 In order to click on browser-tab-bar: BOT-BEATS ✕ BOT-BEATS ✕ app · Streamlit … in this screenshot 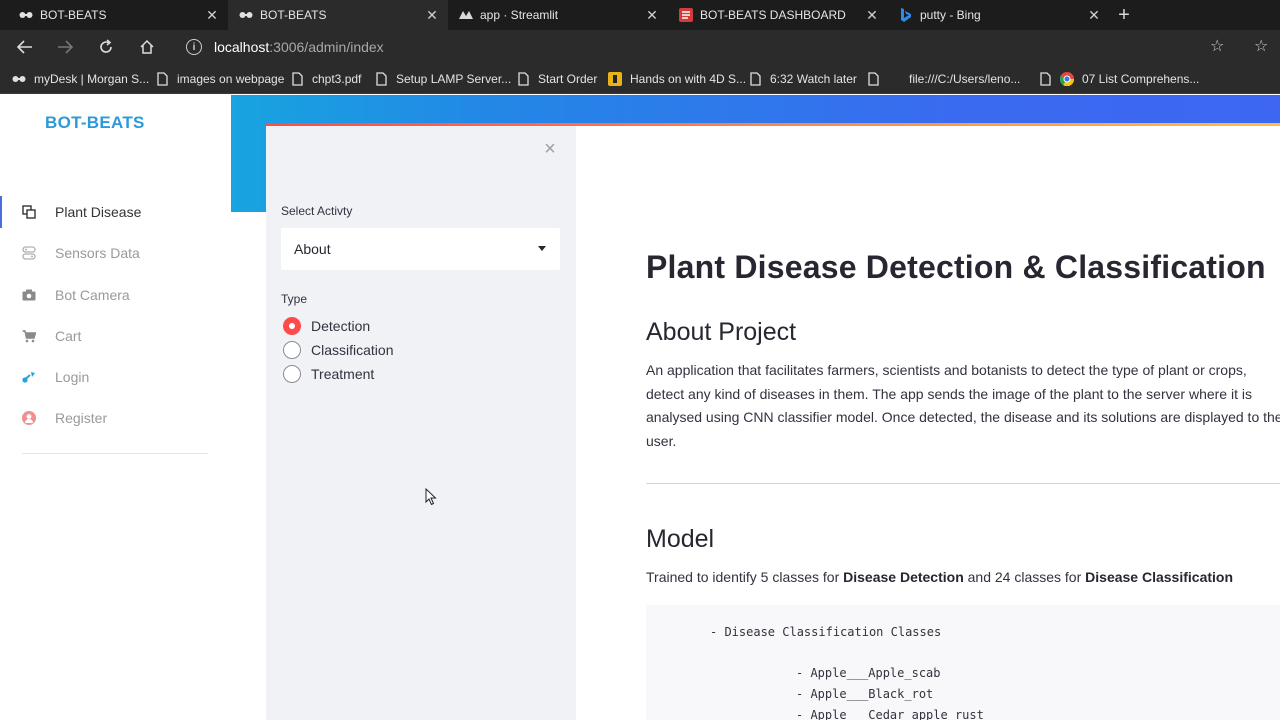, I will do `click(640, 15)`.